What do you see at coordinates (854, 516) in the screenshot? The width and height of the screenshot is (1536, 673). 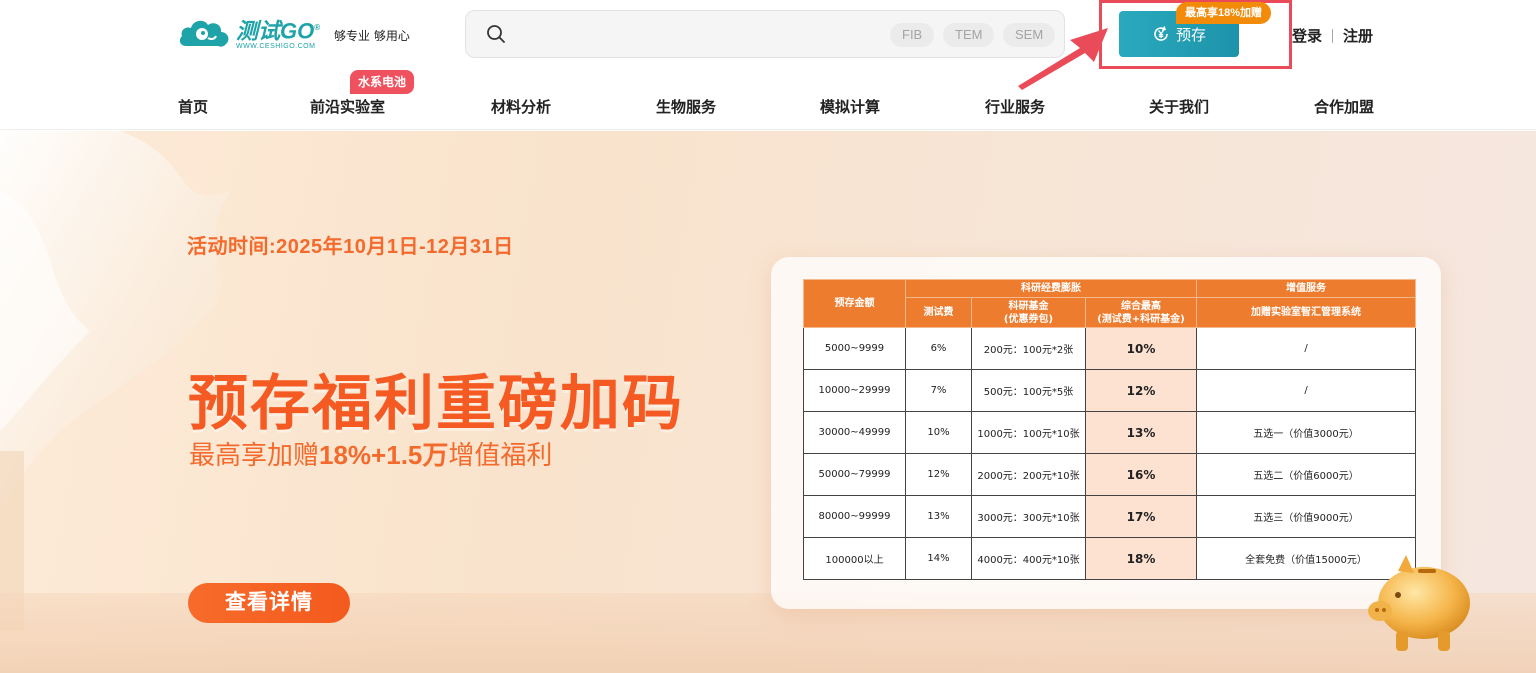 I see `cell-amount: 80000~99999` at bounding box center [854, 516].